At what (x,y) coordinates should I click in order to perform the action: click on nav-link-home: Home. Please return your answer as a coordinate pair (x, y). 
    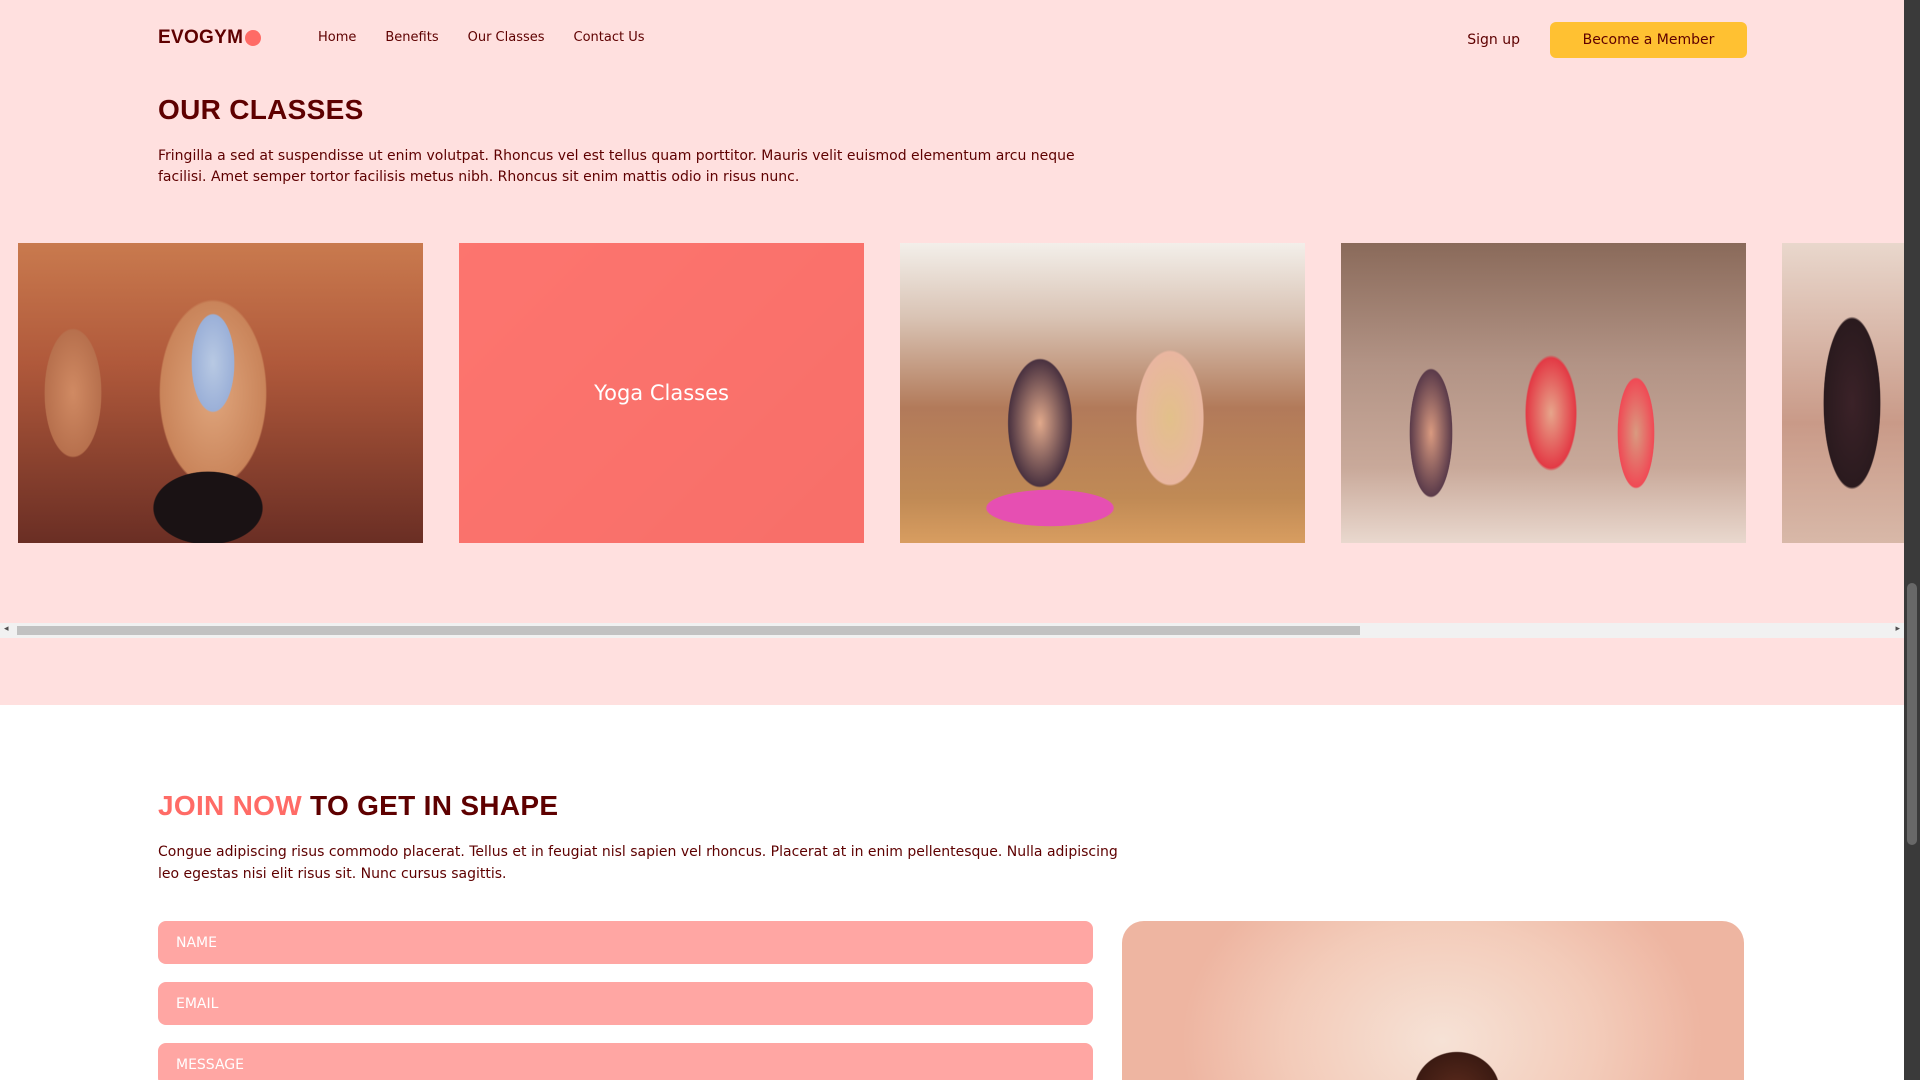
    Looking at the image, I should click on (337, 37).